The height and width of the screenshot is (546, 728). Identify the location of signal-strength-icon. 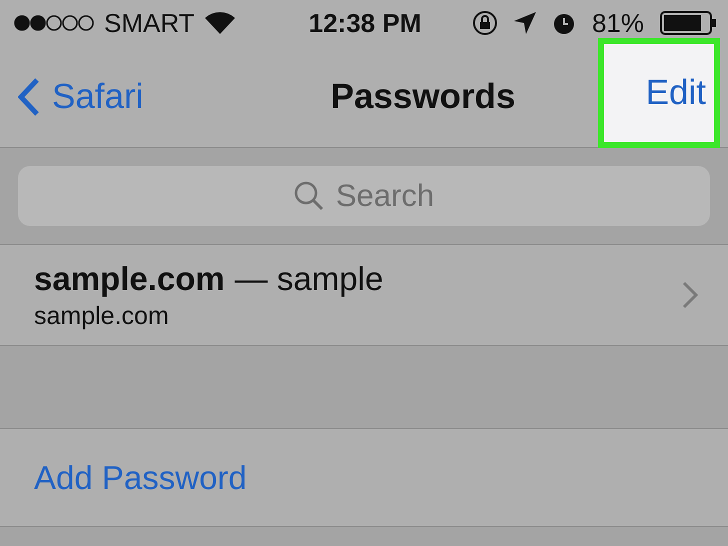
(54, 23).